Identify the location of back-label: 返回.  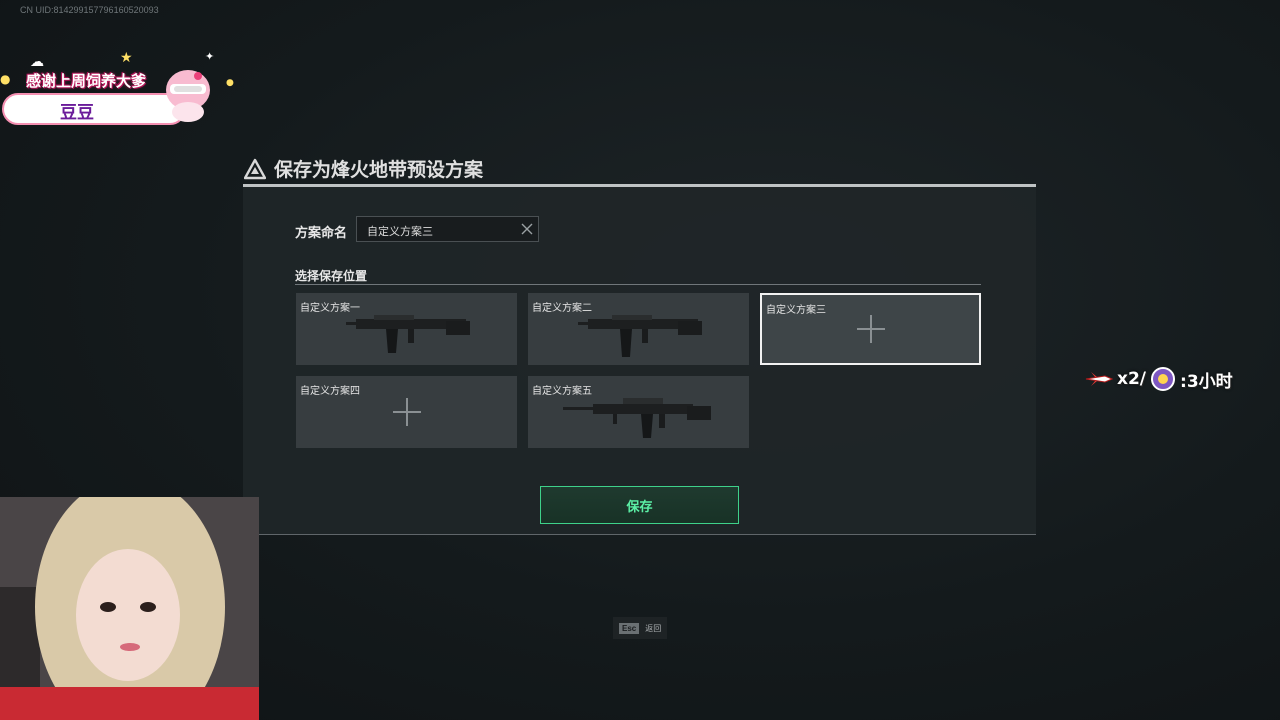
(653, 628).